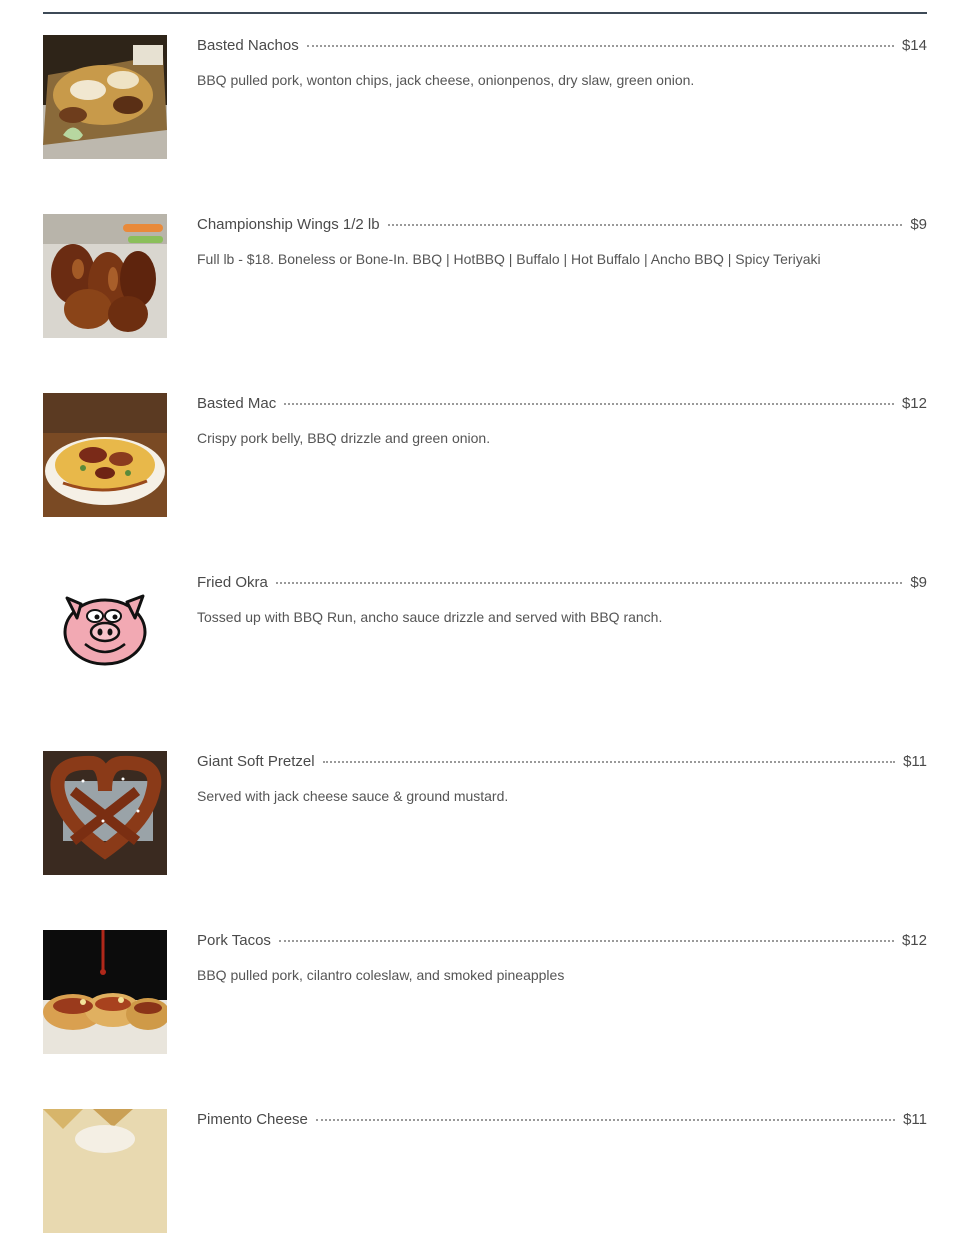  Describe the element at coordinates (485, 13) in the screenshot. I see `section-divider` at that location.